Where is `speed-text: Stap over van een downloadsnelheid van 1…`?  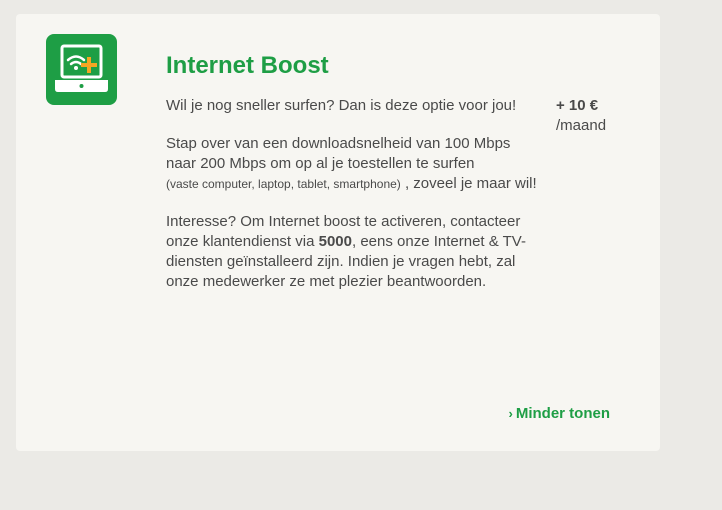
speed-text: Stap over van een downloadsnelheid van 1… is located at coordinates (338, 153).